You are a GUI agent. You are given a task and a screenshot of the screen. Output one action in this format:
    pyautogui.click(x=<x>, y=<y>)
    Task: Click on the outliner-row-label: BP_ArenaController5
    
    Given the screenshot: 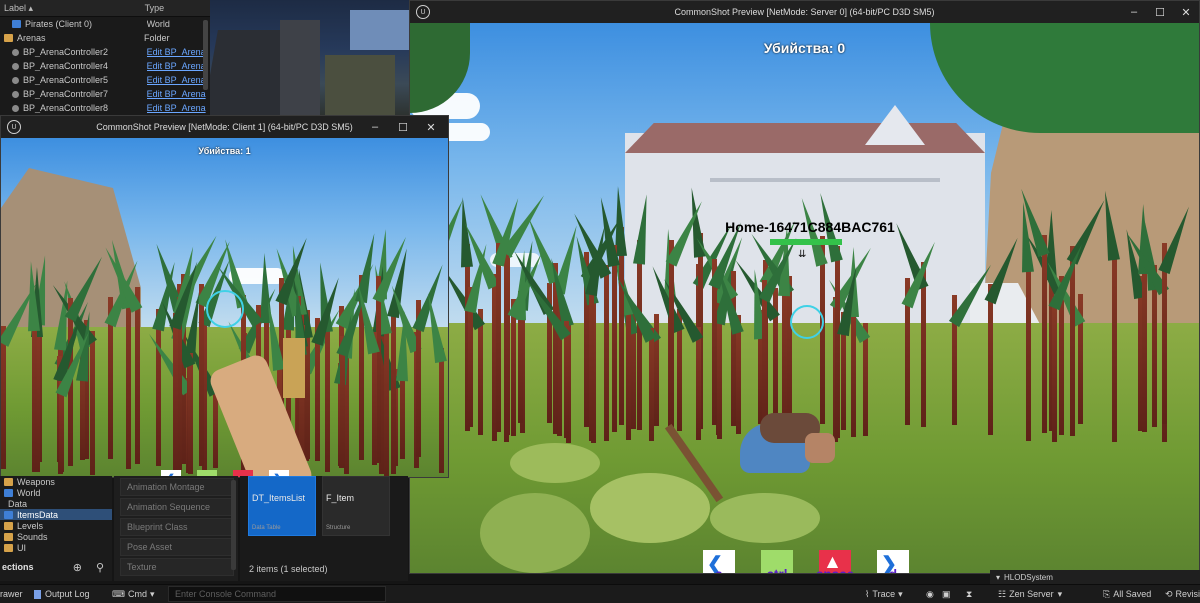 What is the action you would take?
    pyautogui.click(x=66, y=80)
    